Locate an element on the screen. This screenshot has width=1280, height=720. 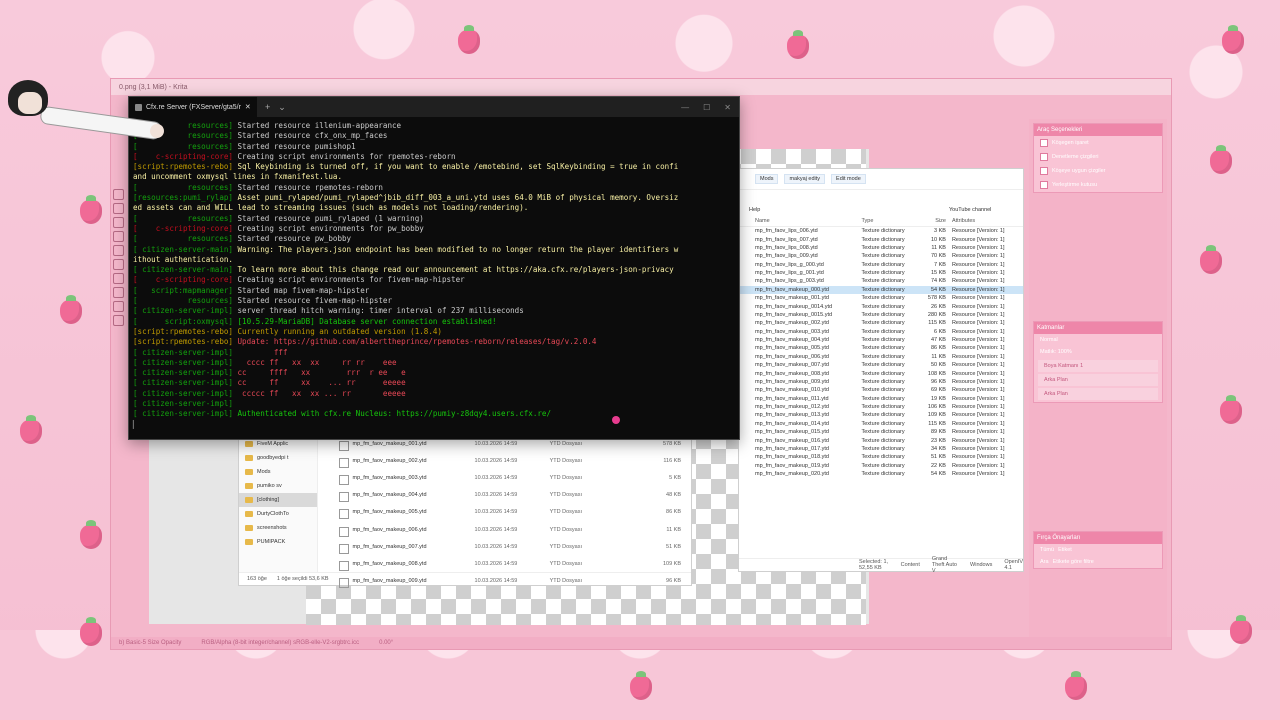
layer-item: Boya Katmanı 1 is located at coordinates (1098, 366).